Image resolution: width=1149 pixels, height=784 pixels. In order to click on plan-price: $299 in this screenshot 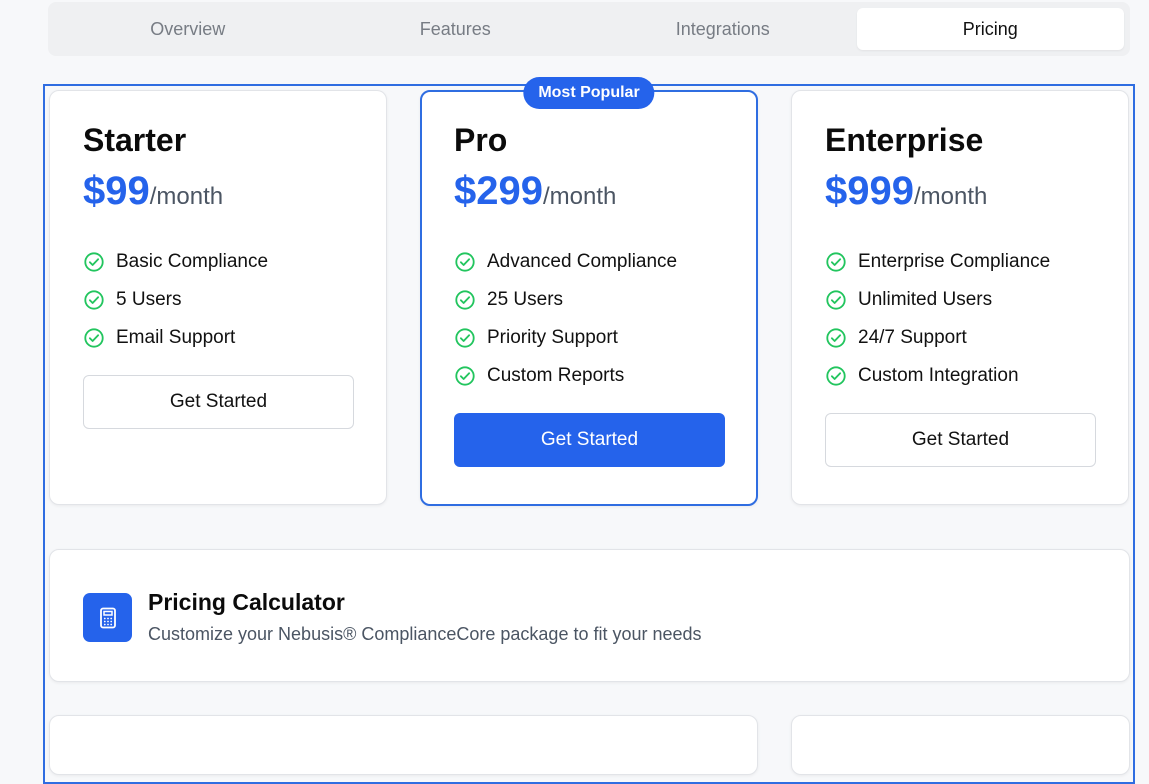, I will do `click(498, 191)`.